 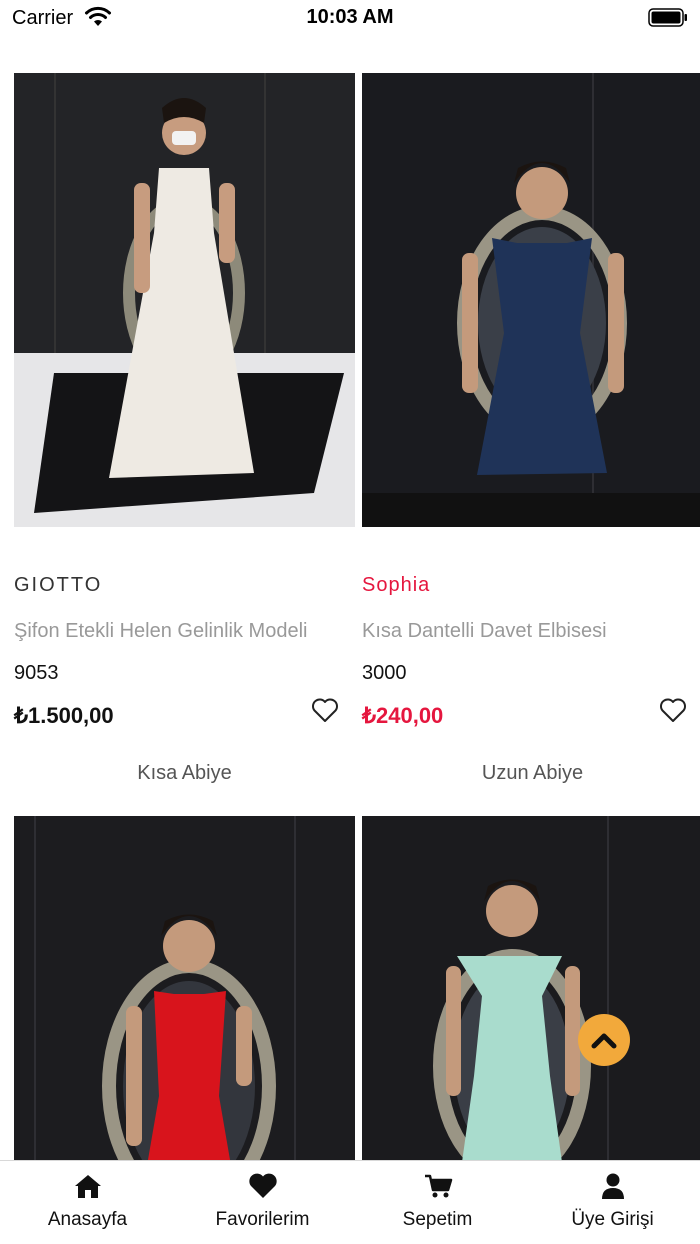 I want to click on tab-label: Sepetim, so click(x=437, y=1219).